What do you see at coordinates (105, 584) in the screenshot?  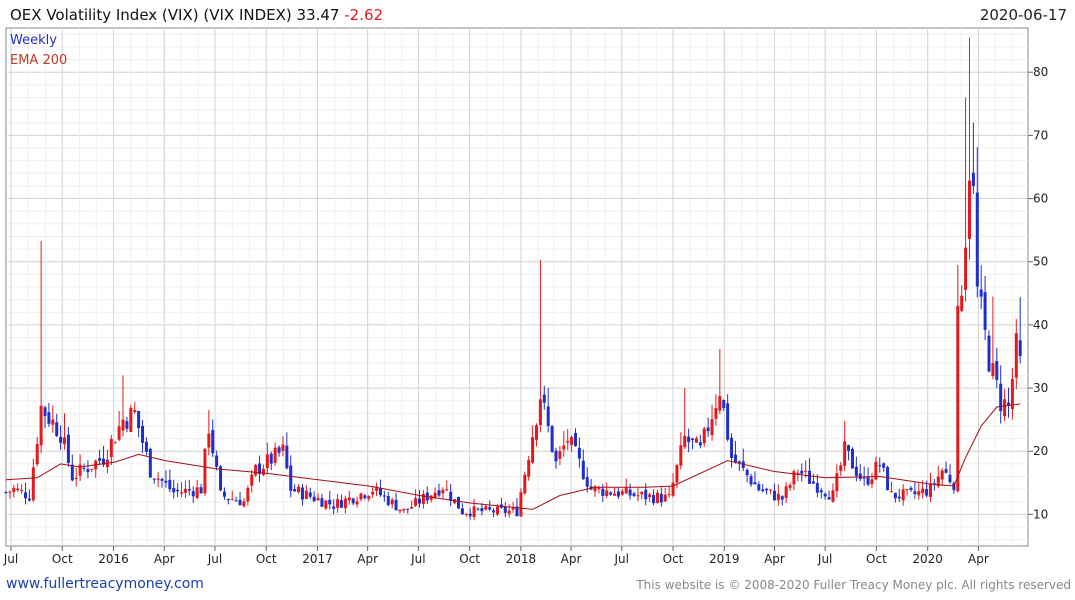 I see `site-link: www.fullertreacymoney.com` at bounding box center [105, 584].